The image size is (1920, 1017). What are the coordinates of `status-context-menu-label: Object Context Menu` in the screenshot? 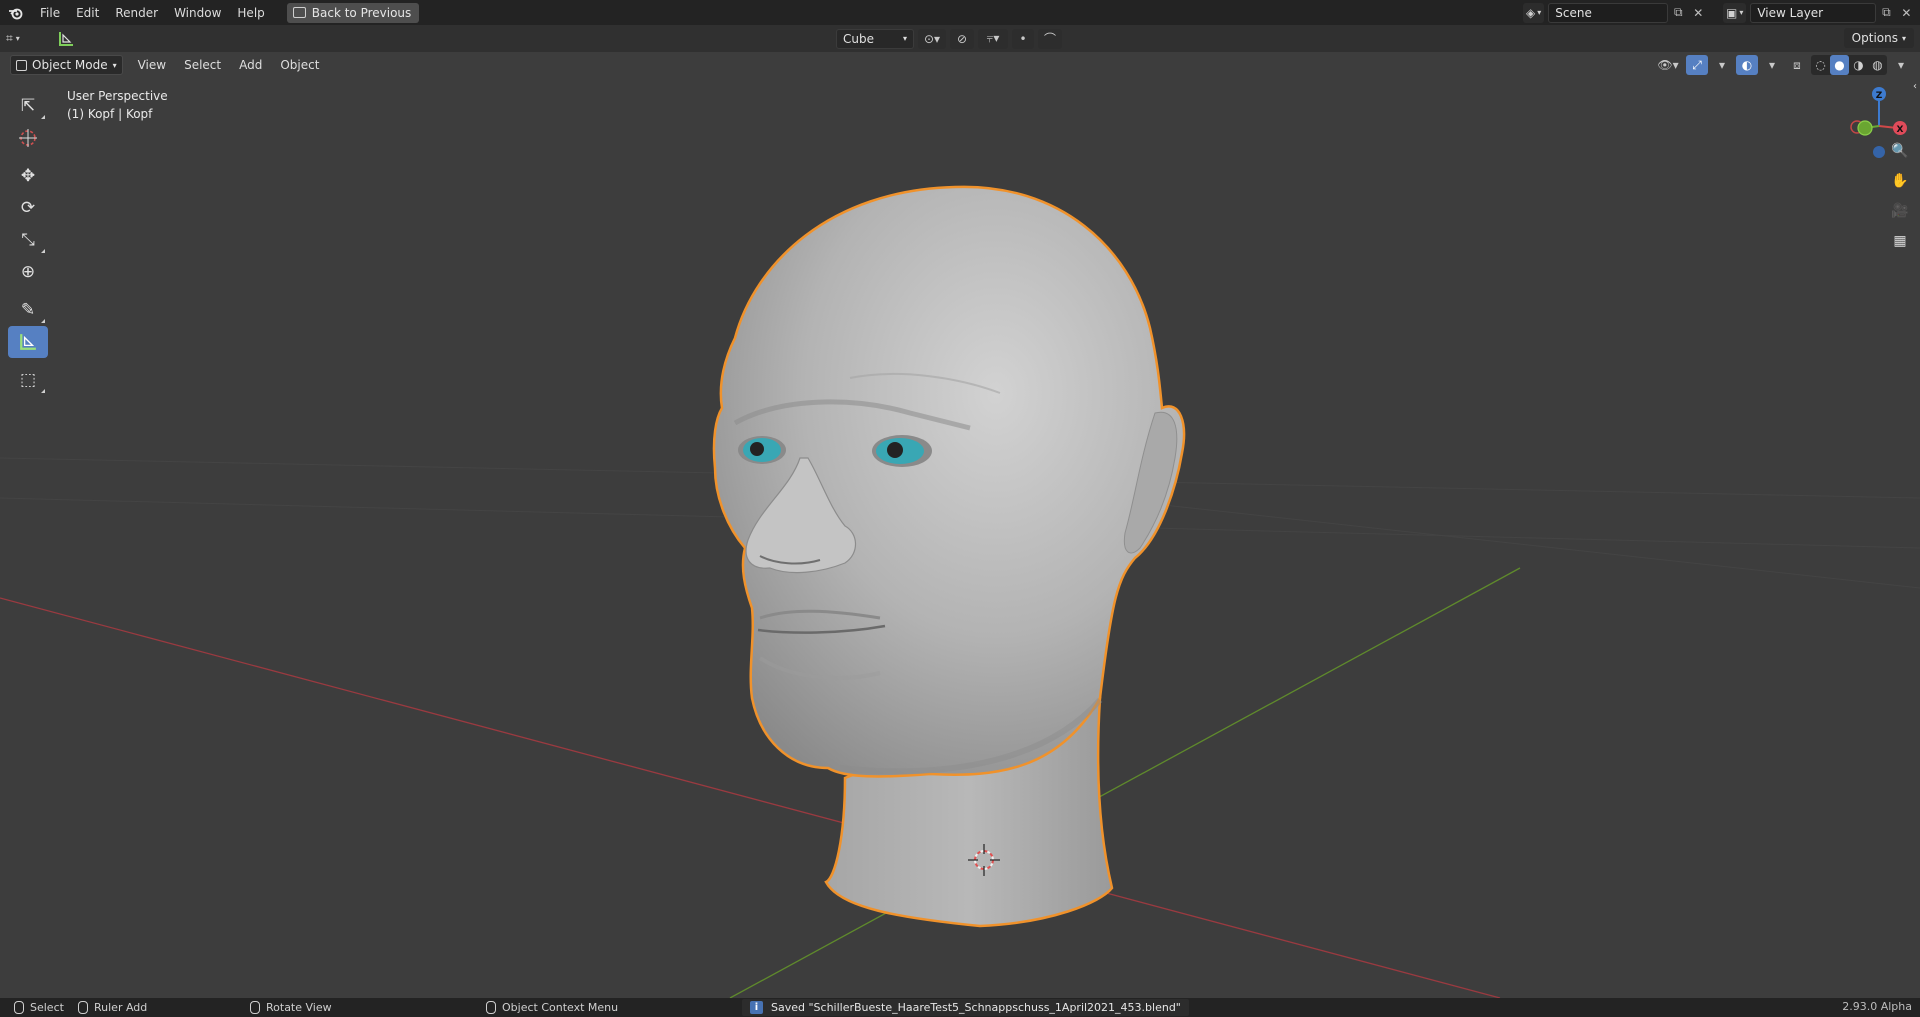 It's located at (560, 1007).